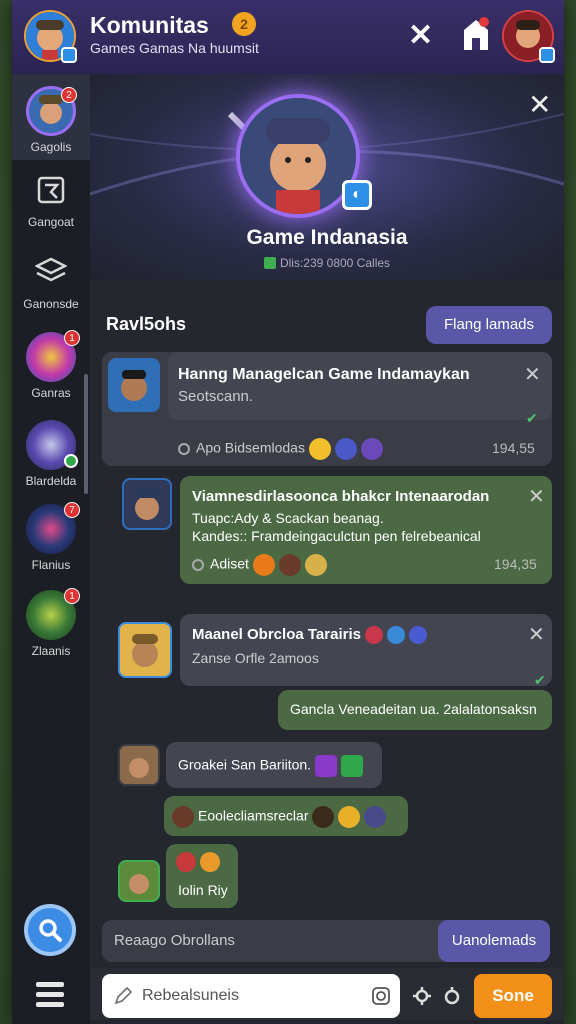  What do you see at coordinates (357, 195) in the screenshot?
I see `verified-icon: ◐` at bounding box center [357, 195].